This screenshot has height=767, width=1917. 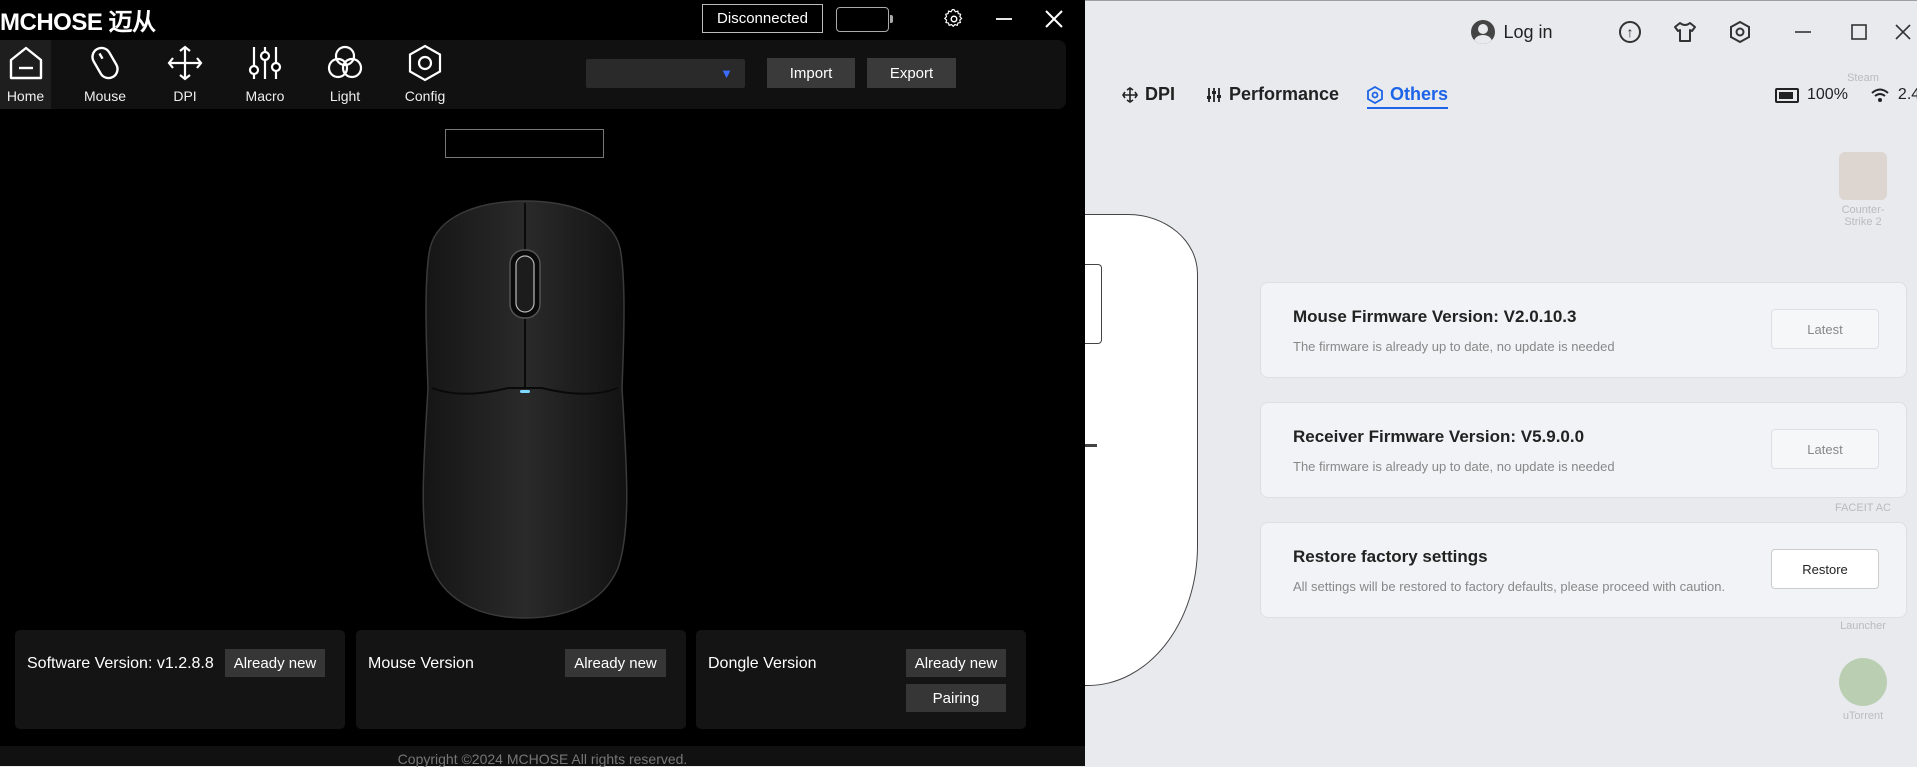 What do you see at coordinates (1091, 445) in the screenshot?
I see `mouse-side-line` at bounding box center [1091, 445].